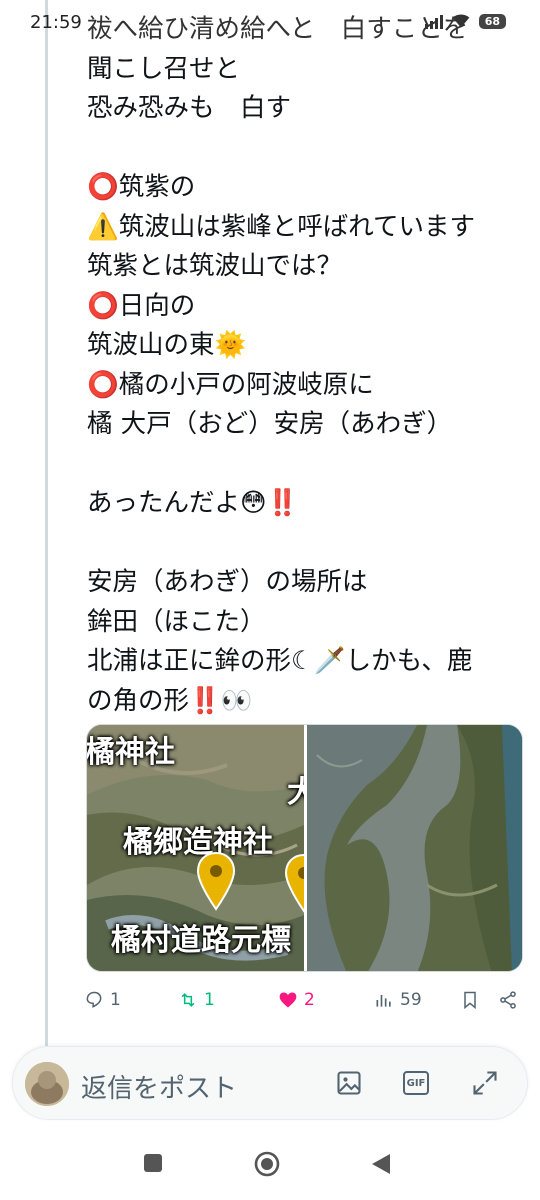  I want to click on tweet-text-line: 北浦は正に鉾の形☾🗡️しかも、鹿, so click(280, 661).